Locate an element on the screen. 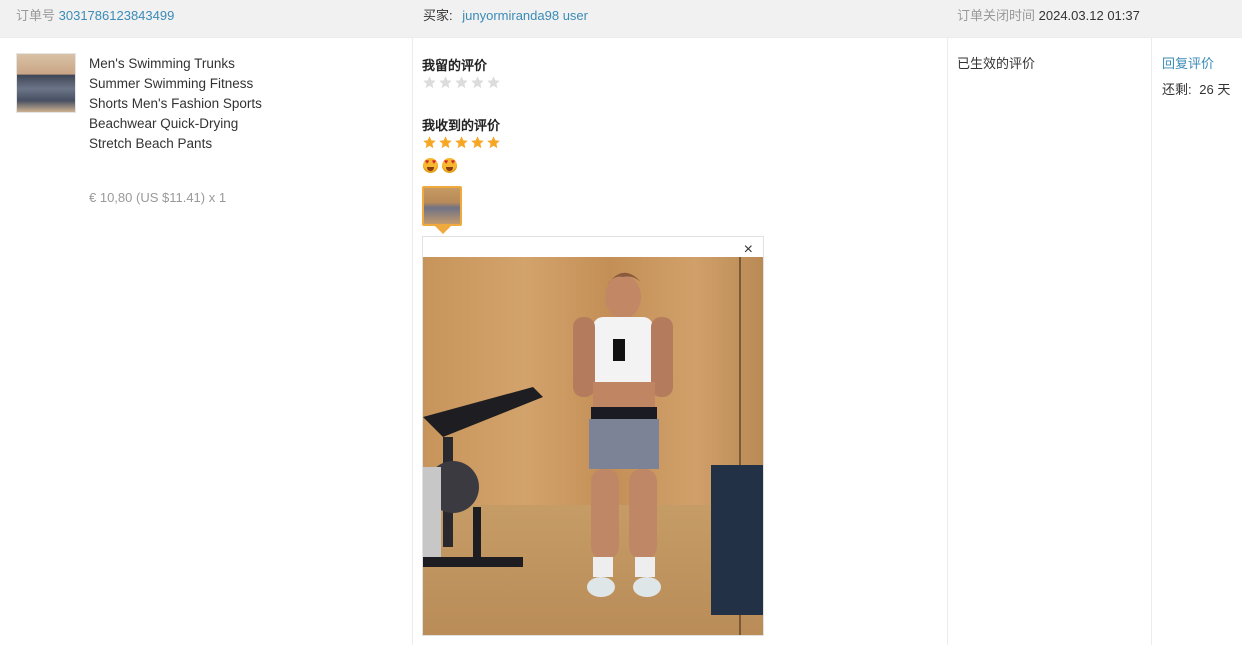  viewer-pointer-arrow is located at coordinates (443, 230).